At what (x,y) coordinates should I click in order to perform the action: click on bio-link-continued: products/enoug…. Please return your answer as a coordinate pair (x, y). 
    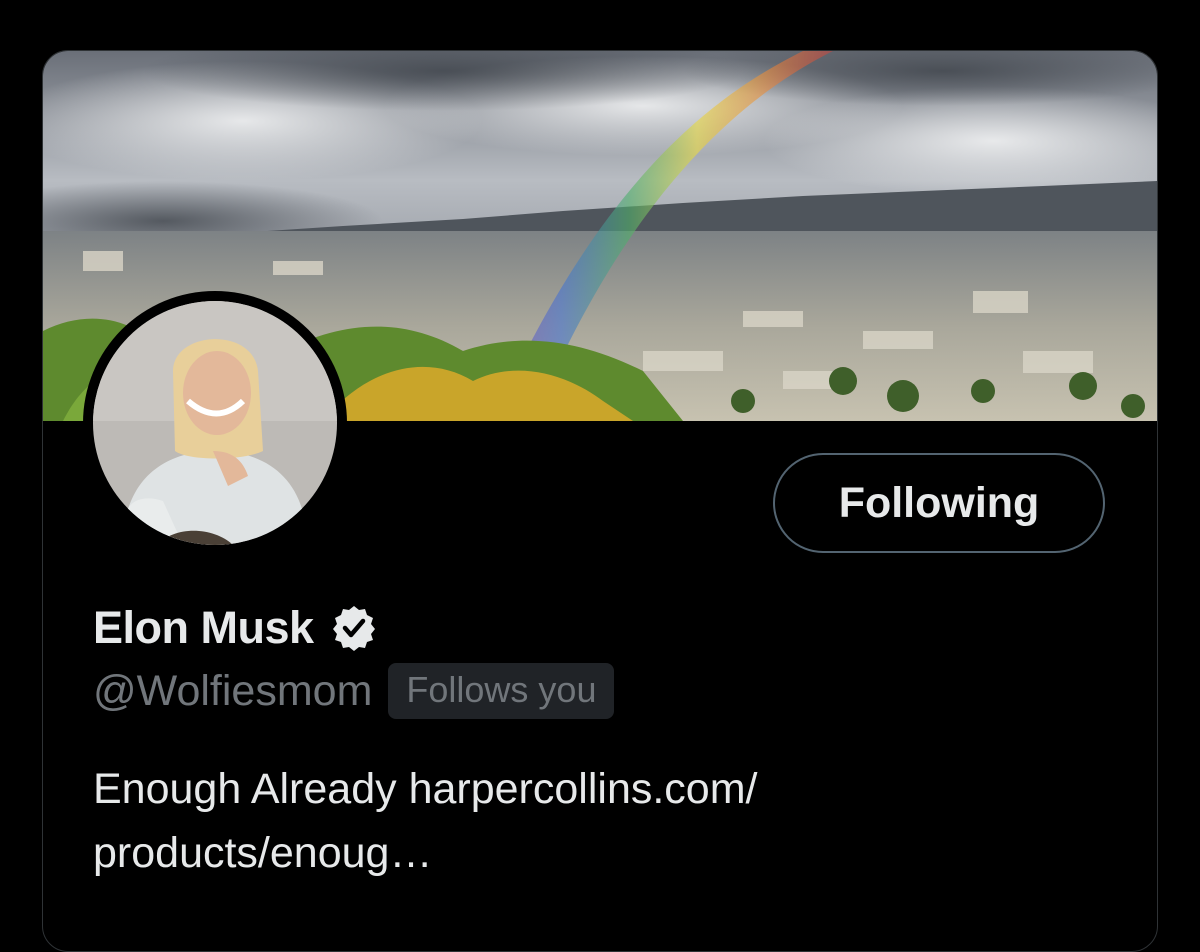
    Looking at the image, I should click on (262, 853).